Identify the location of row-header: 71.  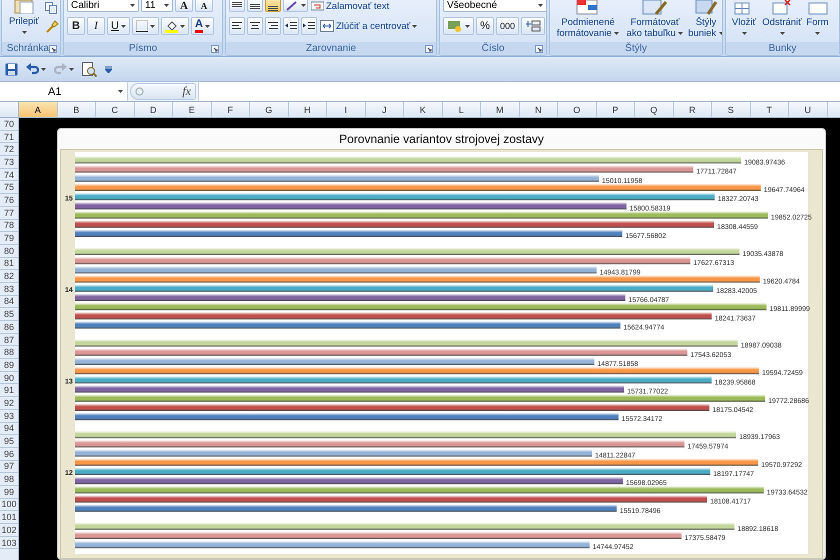
(9, 137).